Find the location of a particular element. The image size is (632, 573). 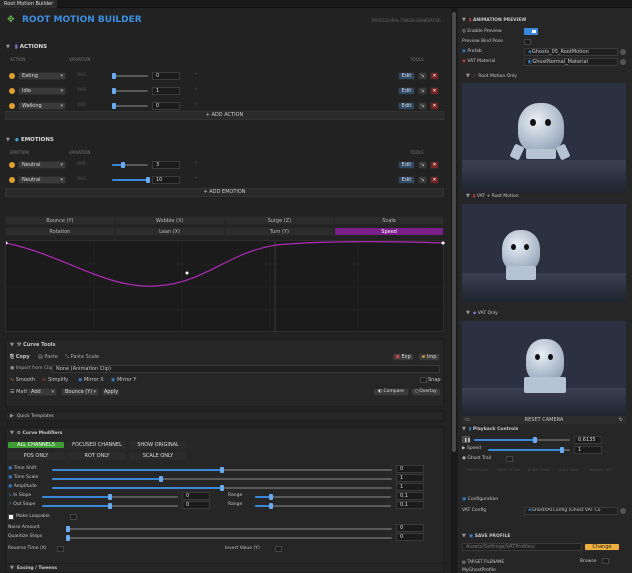

save-path-field: Assets/Settings/VATProfiles/ is located at coordinates (522, 547).